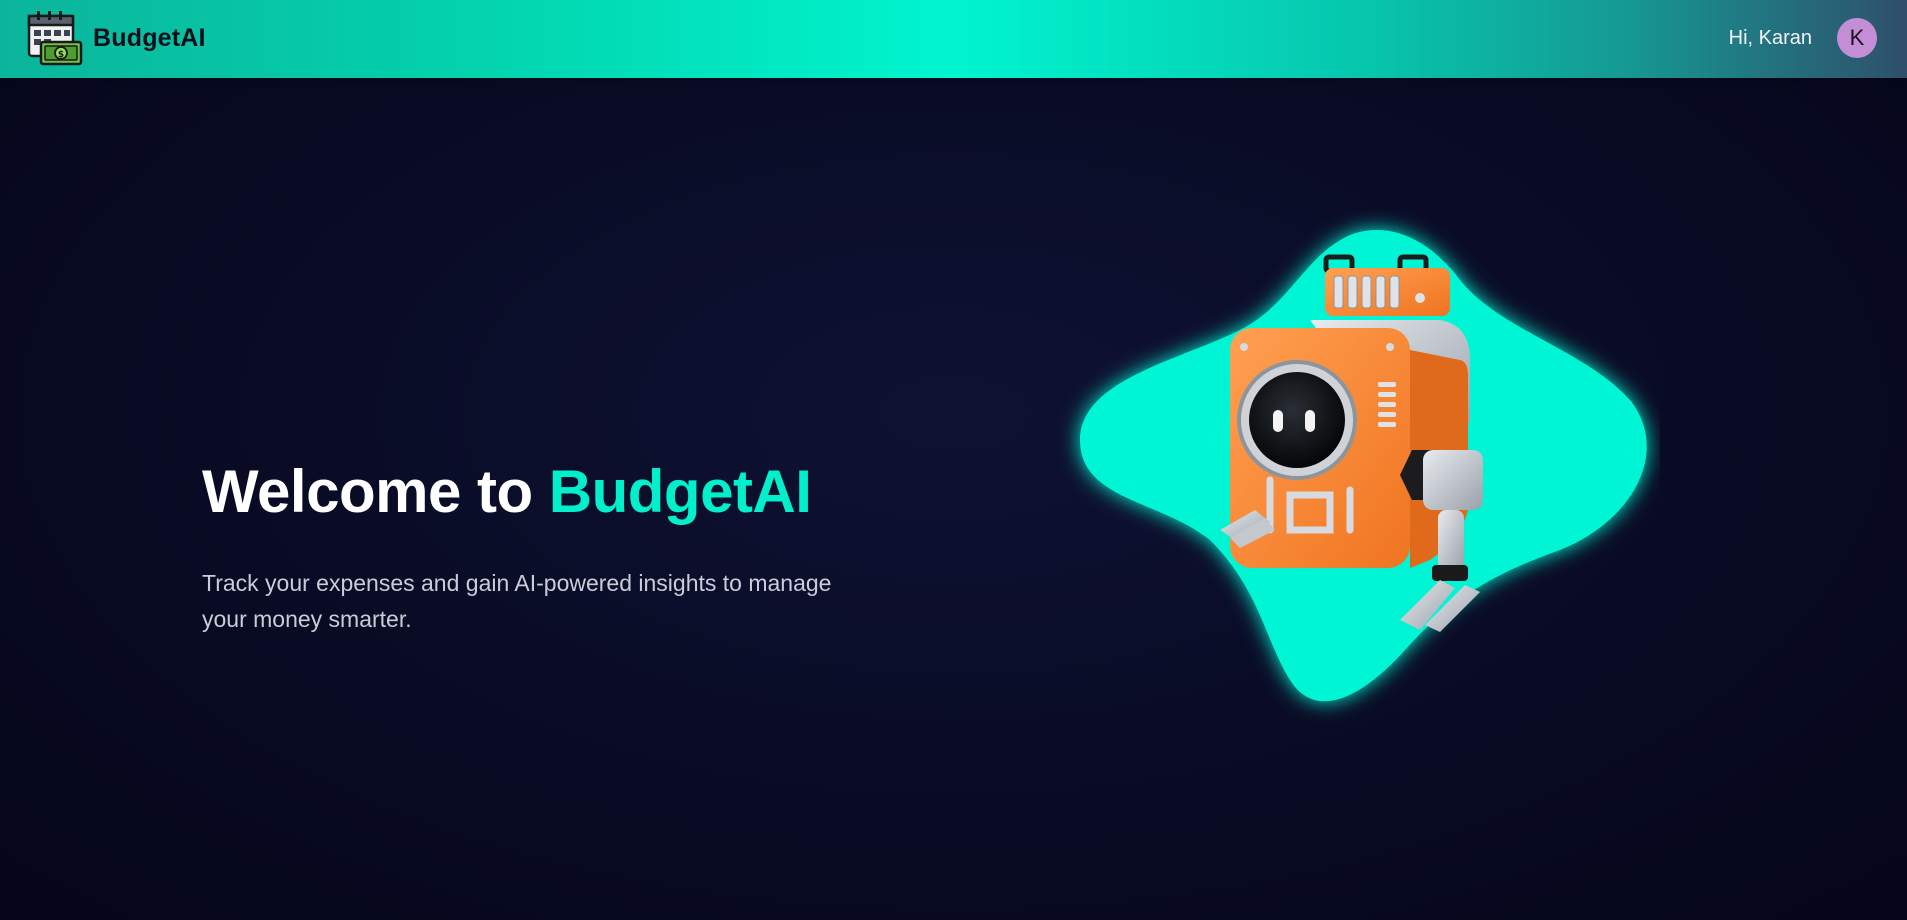  I want to click on brand-link: $ BudgetAI, so click(116, 38).